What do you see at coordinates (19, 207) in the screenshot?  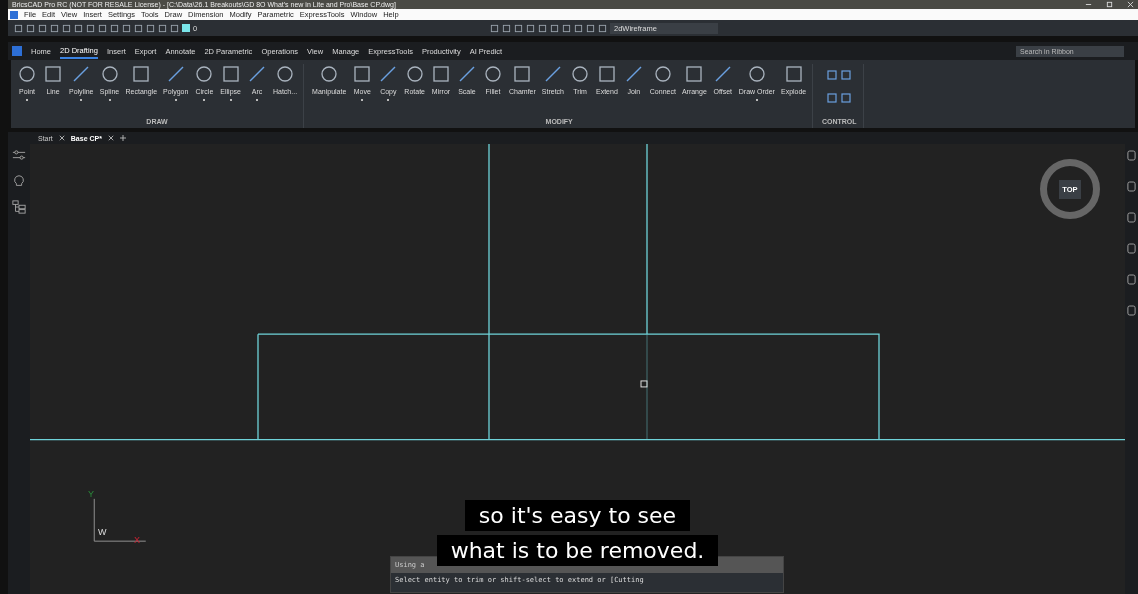 I see `tree-structure-icon` at bounding box center [19, 207].